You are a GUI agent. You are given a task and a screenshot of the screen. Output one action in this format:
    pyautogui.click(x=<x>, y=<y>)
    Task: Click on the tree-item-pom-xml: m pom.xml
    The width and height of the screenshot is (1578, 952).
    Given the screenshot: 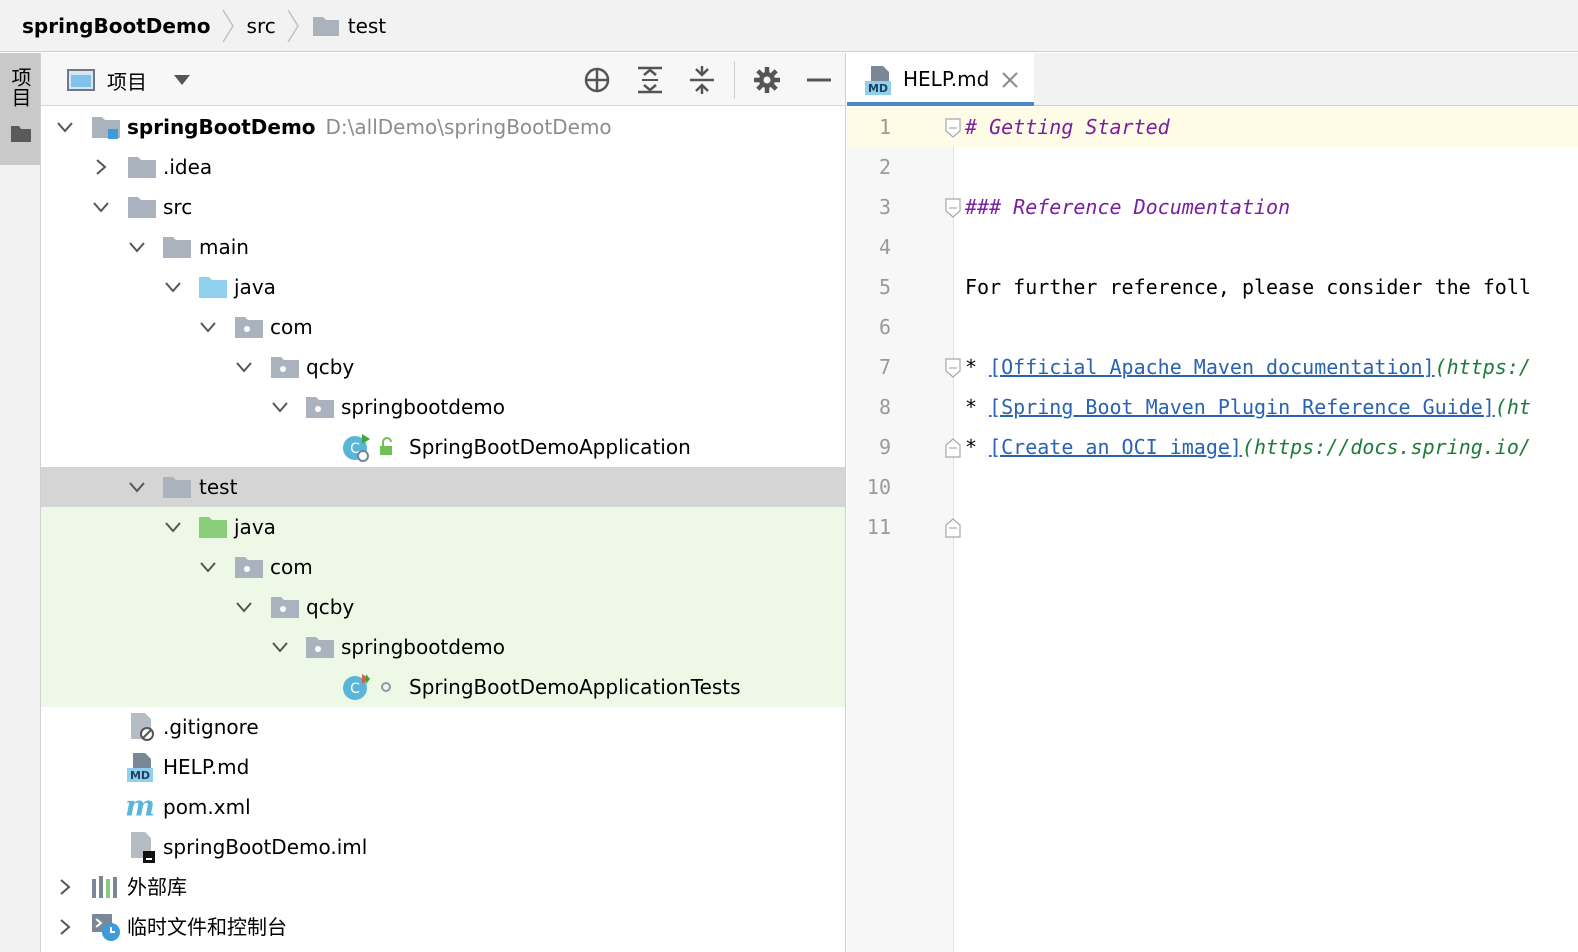 What is the action you would take?
    pyautogui.click(x=443, y=807)
    